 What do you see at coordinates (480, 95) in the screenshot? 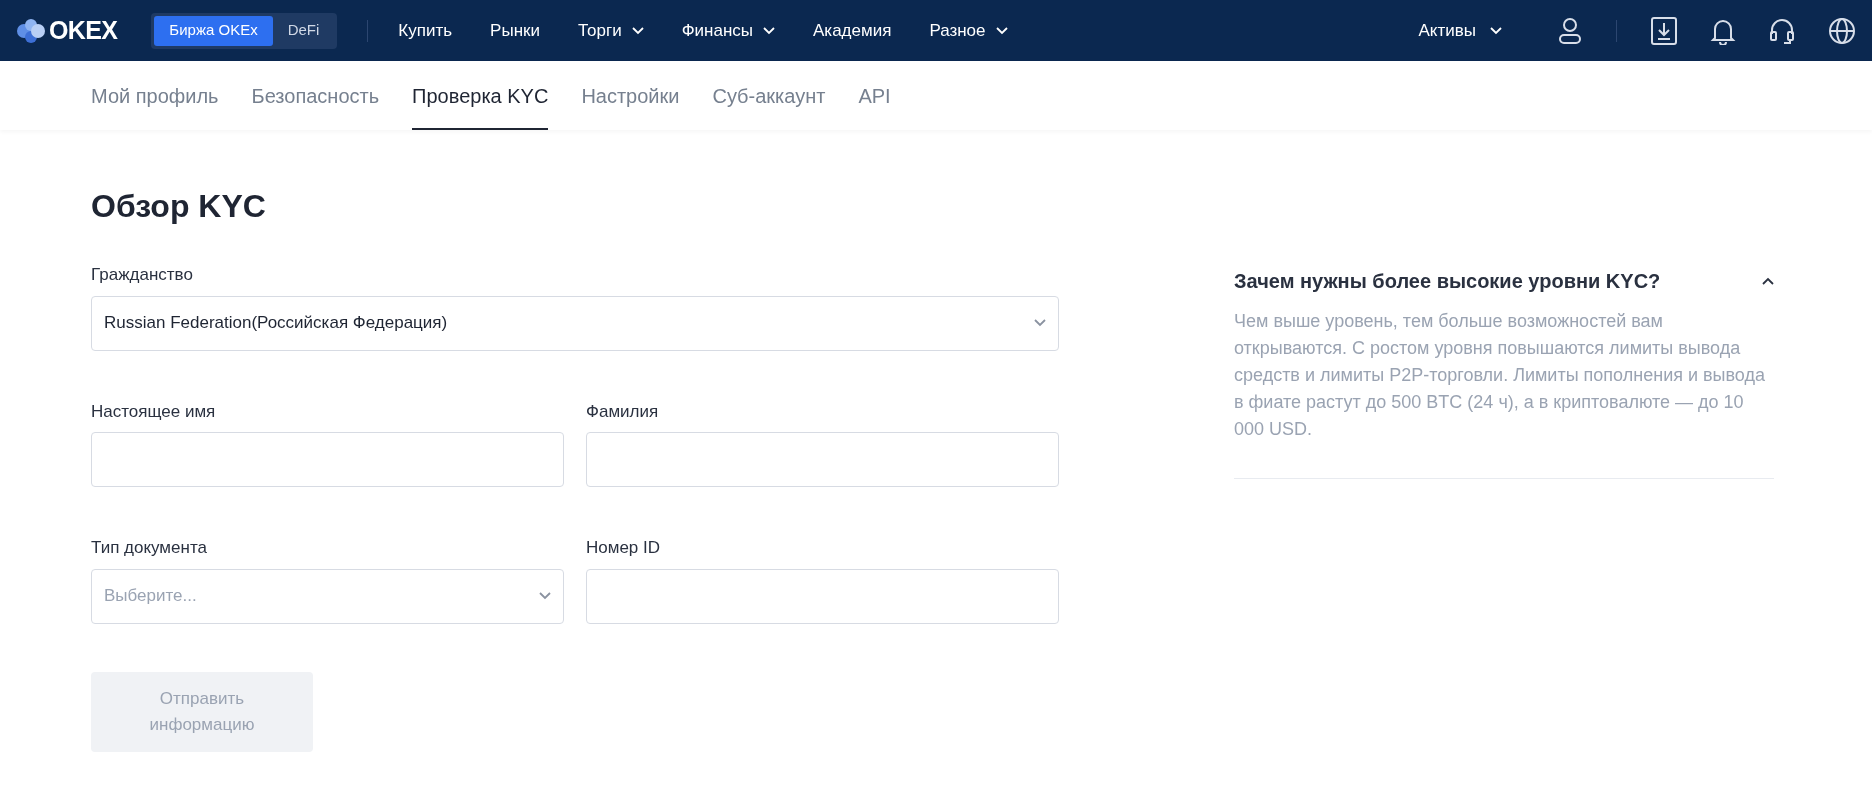
I see `profile-tab: Проверка KYC` at bounding box center [480, 95].